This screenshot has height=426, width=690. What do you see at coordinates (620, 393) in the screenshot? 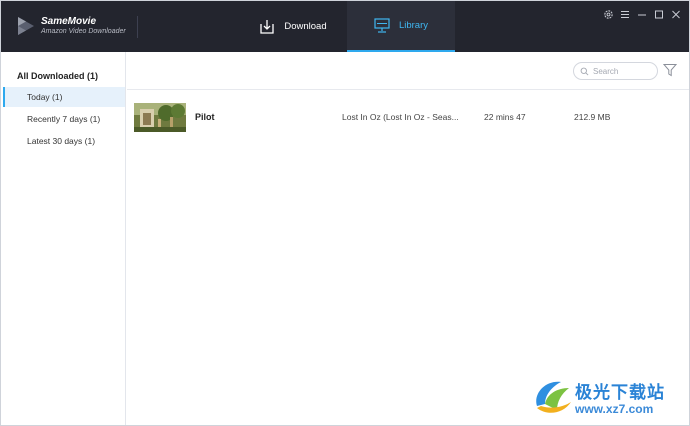
I see `watermark-text: 极光下载站` at bounding box center [620, 393].